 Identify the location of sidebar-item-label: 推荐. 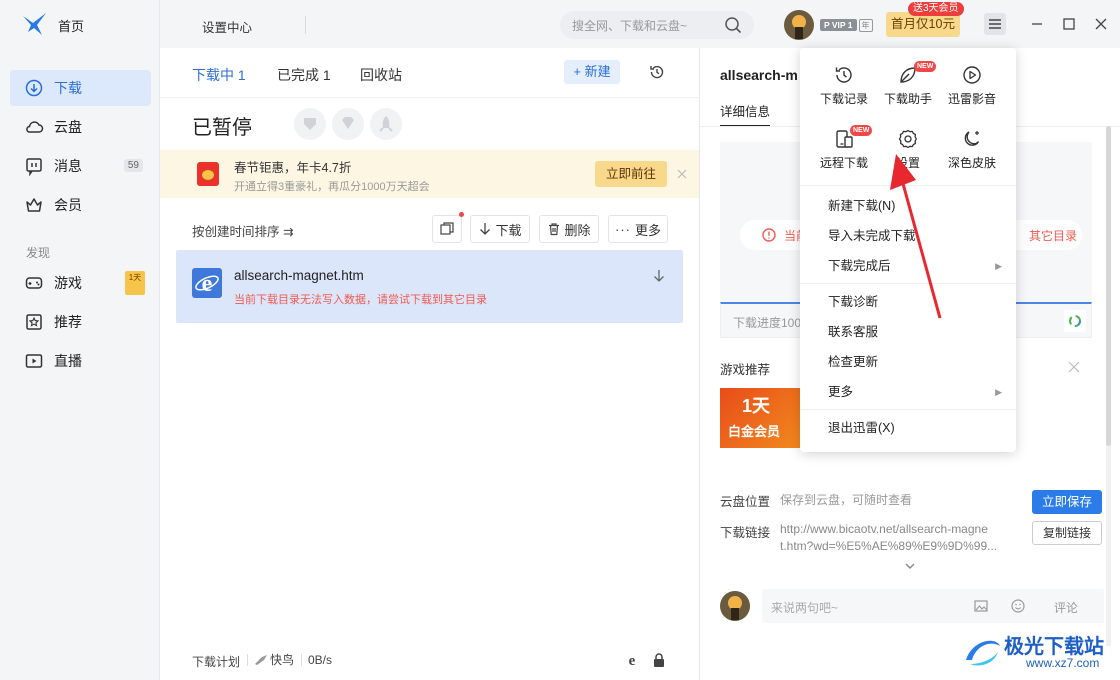
(68, 322).